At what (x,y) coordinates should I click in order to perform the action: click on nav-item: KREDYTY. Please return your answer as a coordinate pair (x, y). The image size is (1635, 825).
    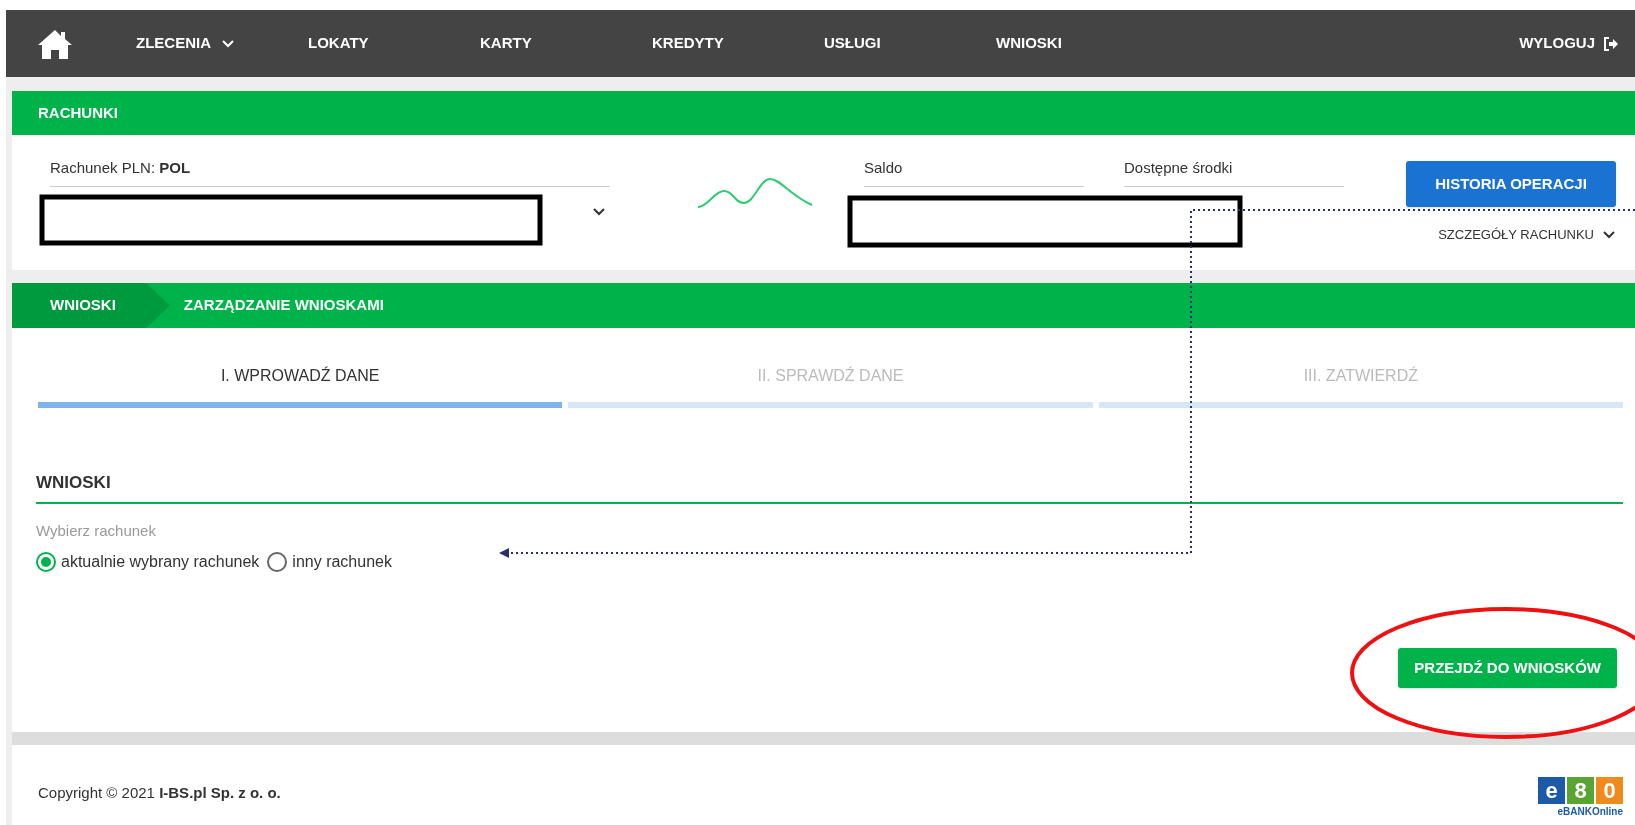
    Looking at the image, I should click on (738, 43).